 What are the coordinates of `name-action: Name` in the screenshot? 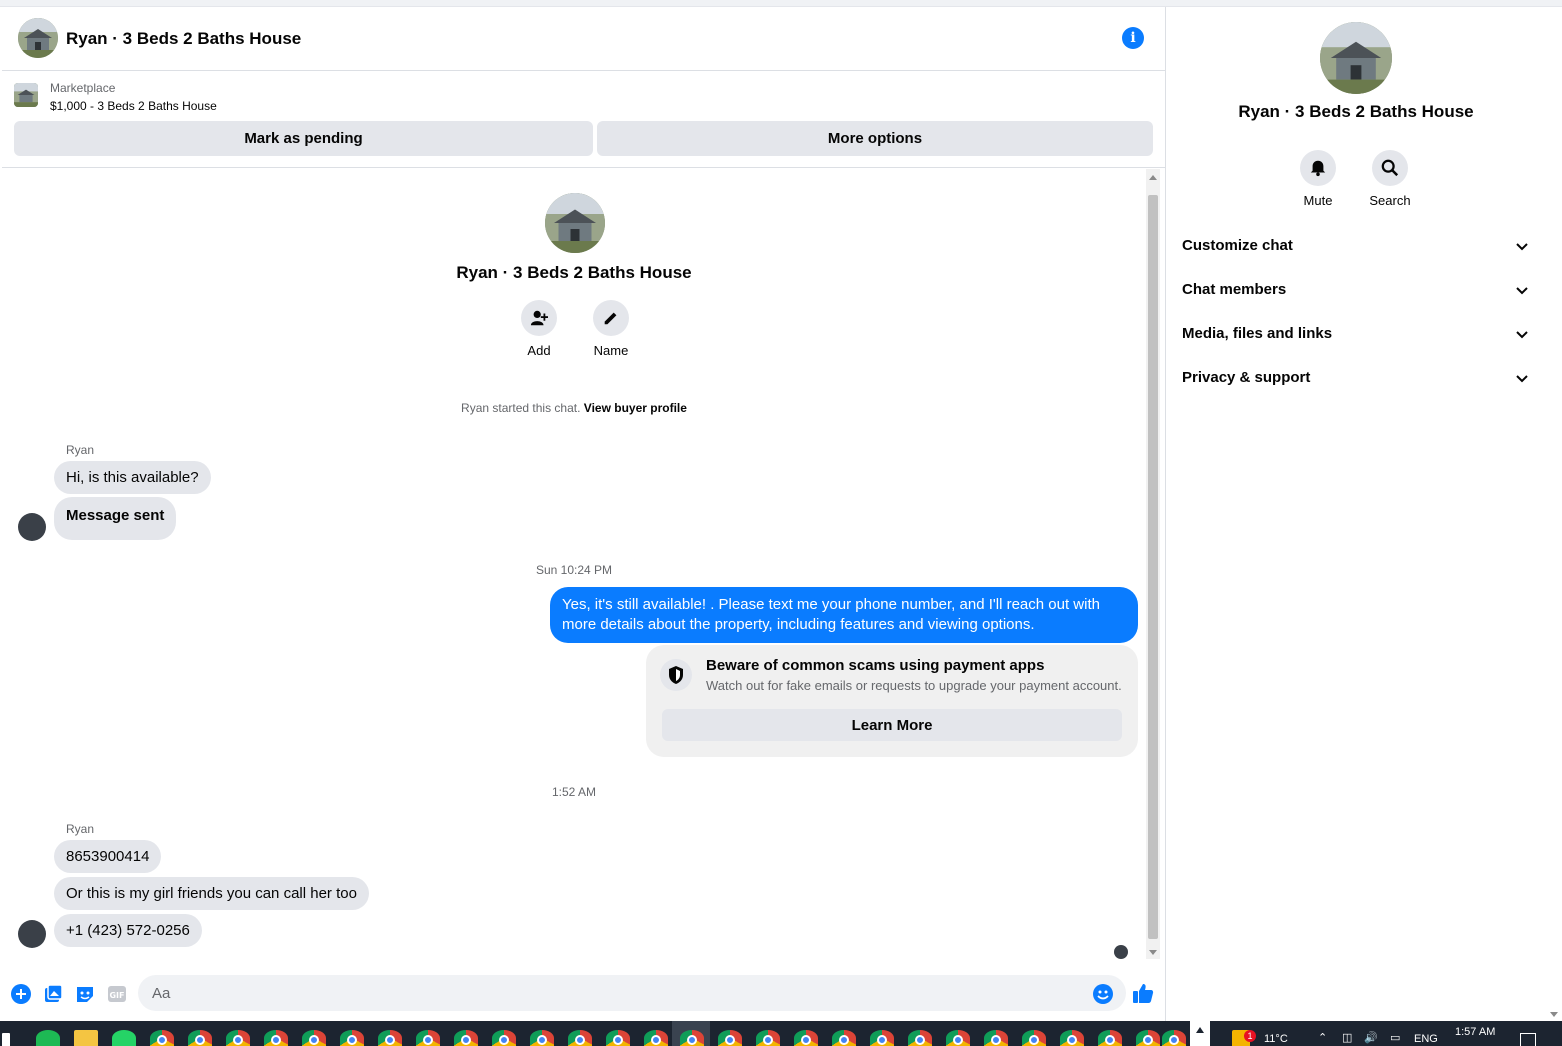 It's located at (611, 329).